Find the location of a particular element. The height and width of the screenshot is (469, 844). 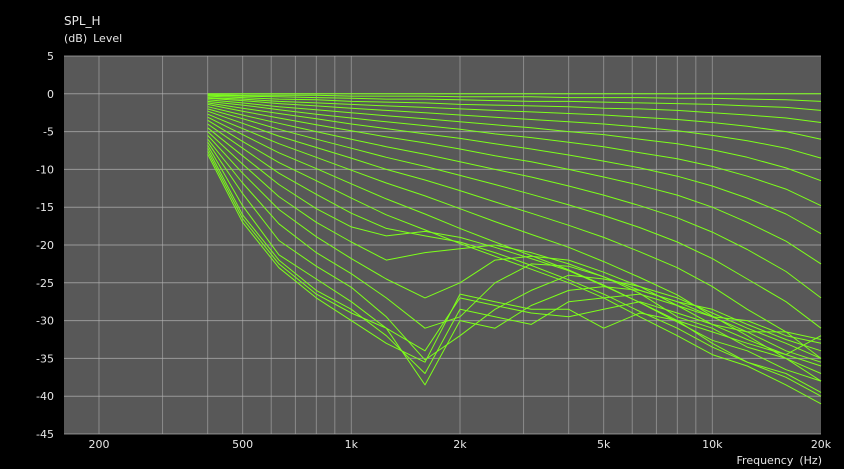

y-tick-label: -45 is located at coordinates (45, 434).